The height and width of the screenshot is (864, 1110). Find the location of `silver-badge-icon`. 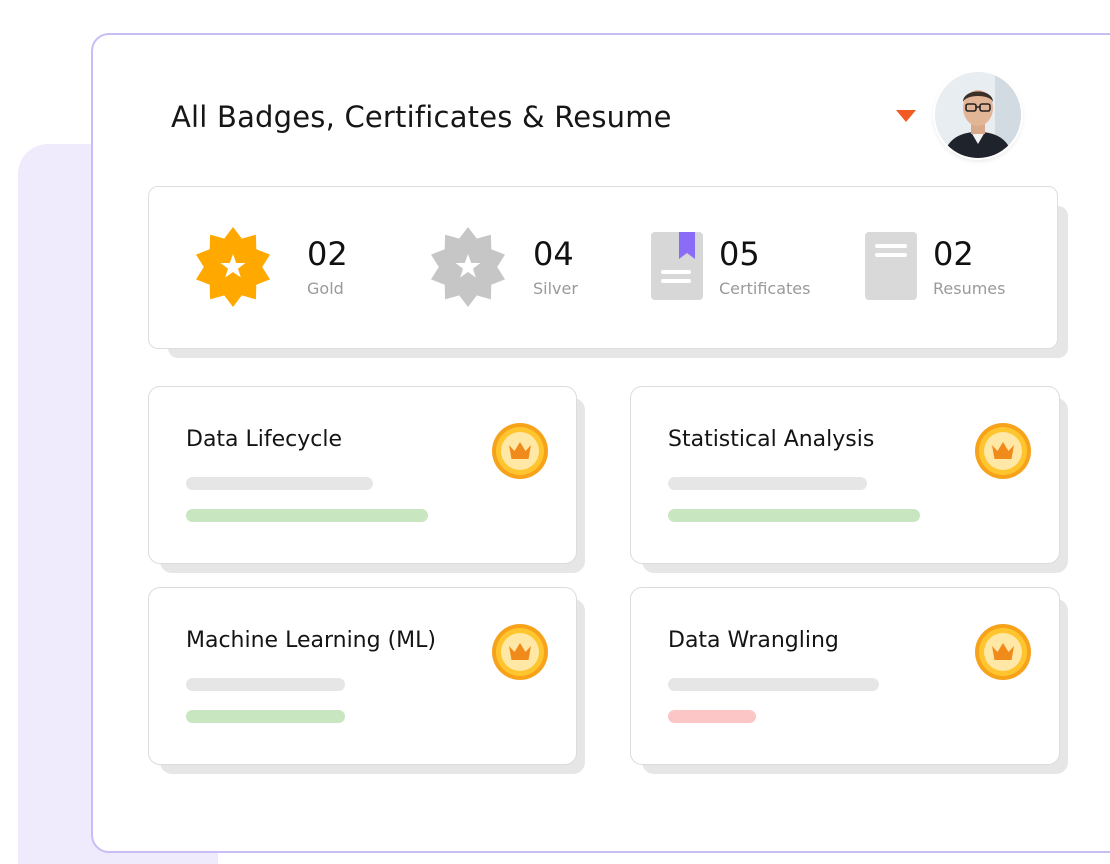

silver-badge-icon is located at coordinates (468, 267).